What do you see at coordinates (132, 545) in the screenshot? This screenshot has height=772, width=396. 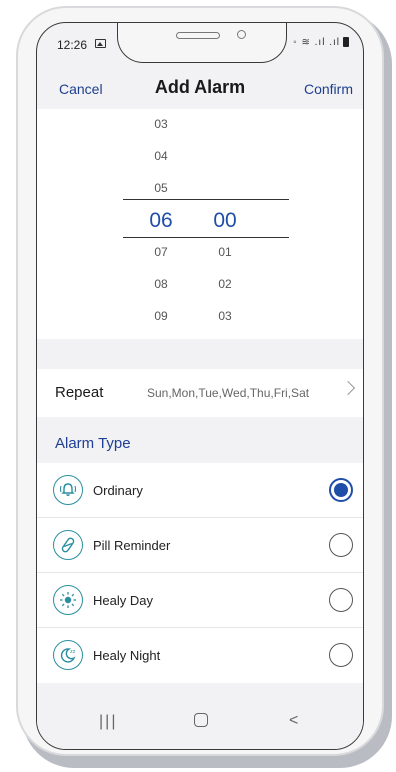 I see `alarm-type-label: Pill Reminder` at bounding box center [132, 545].